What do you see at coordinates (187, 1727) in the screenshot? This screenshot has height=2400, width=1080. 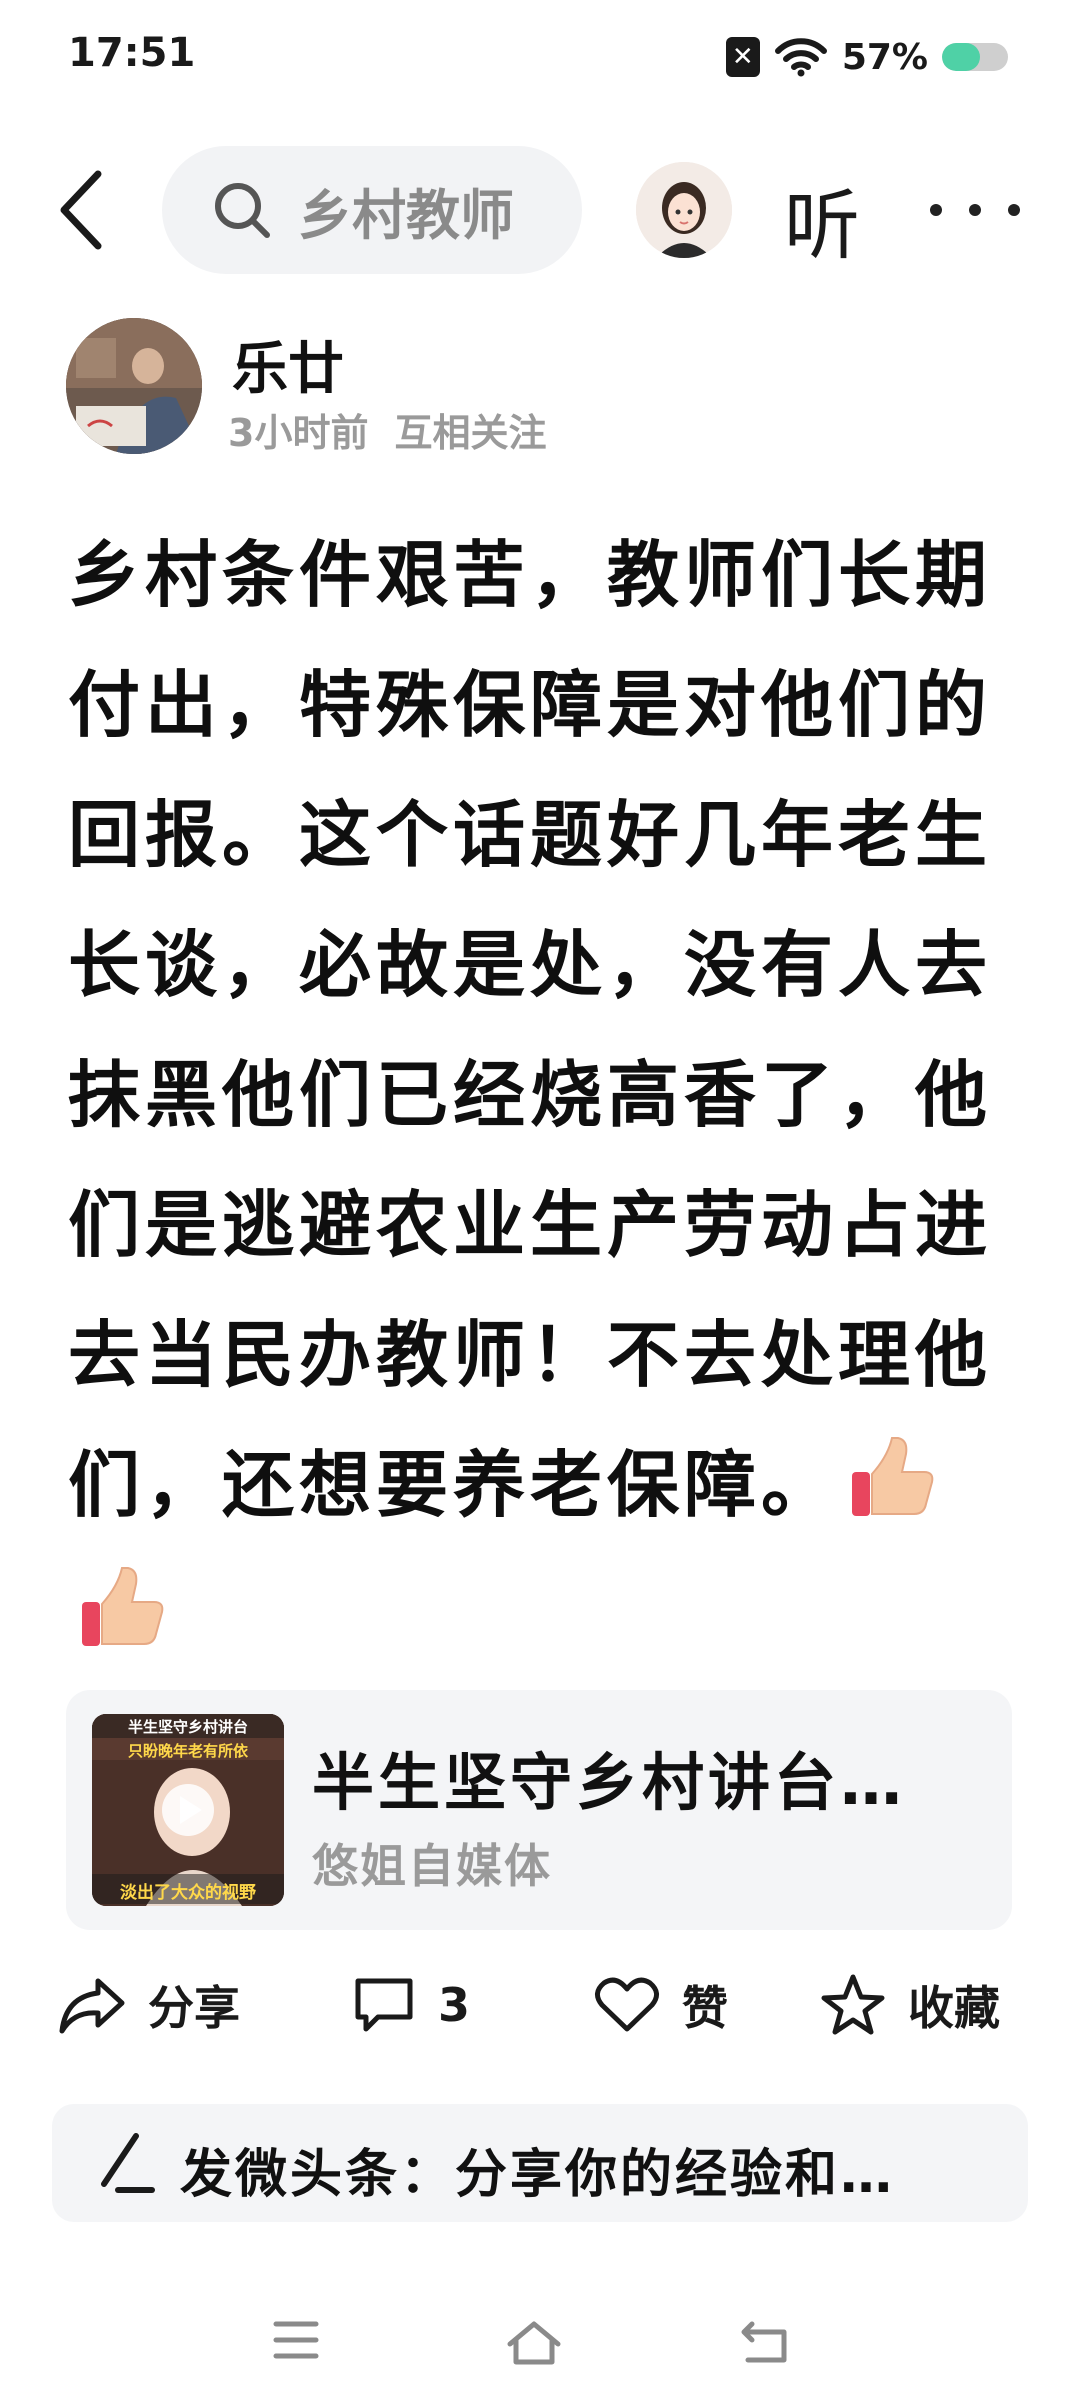 I see `thumb-caption-top: 半生坚守乡村讲台` at bounding box center [187, 1727].